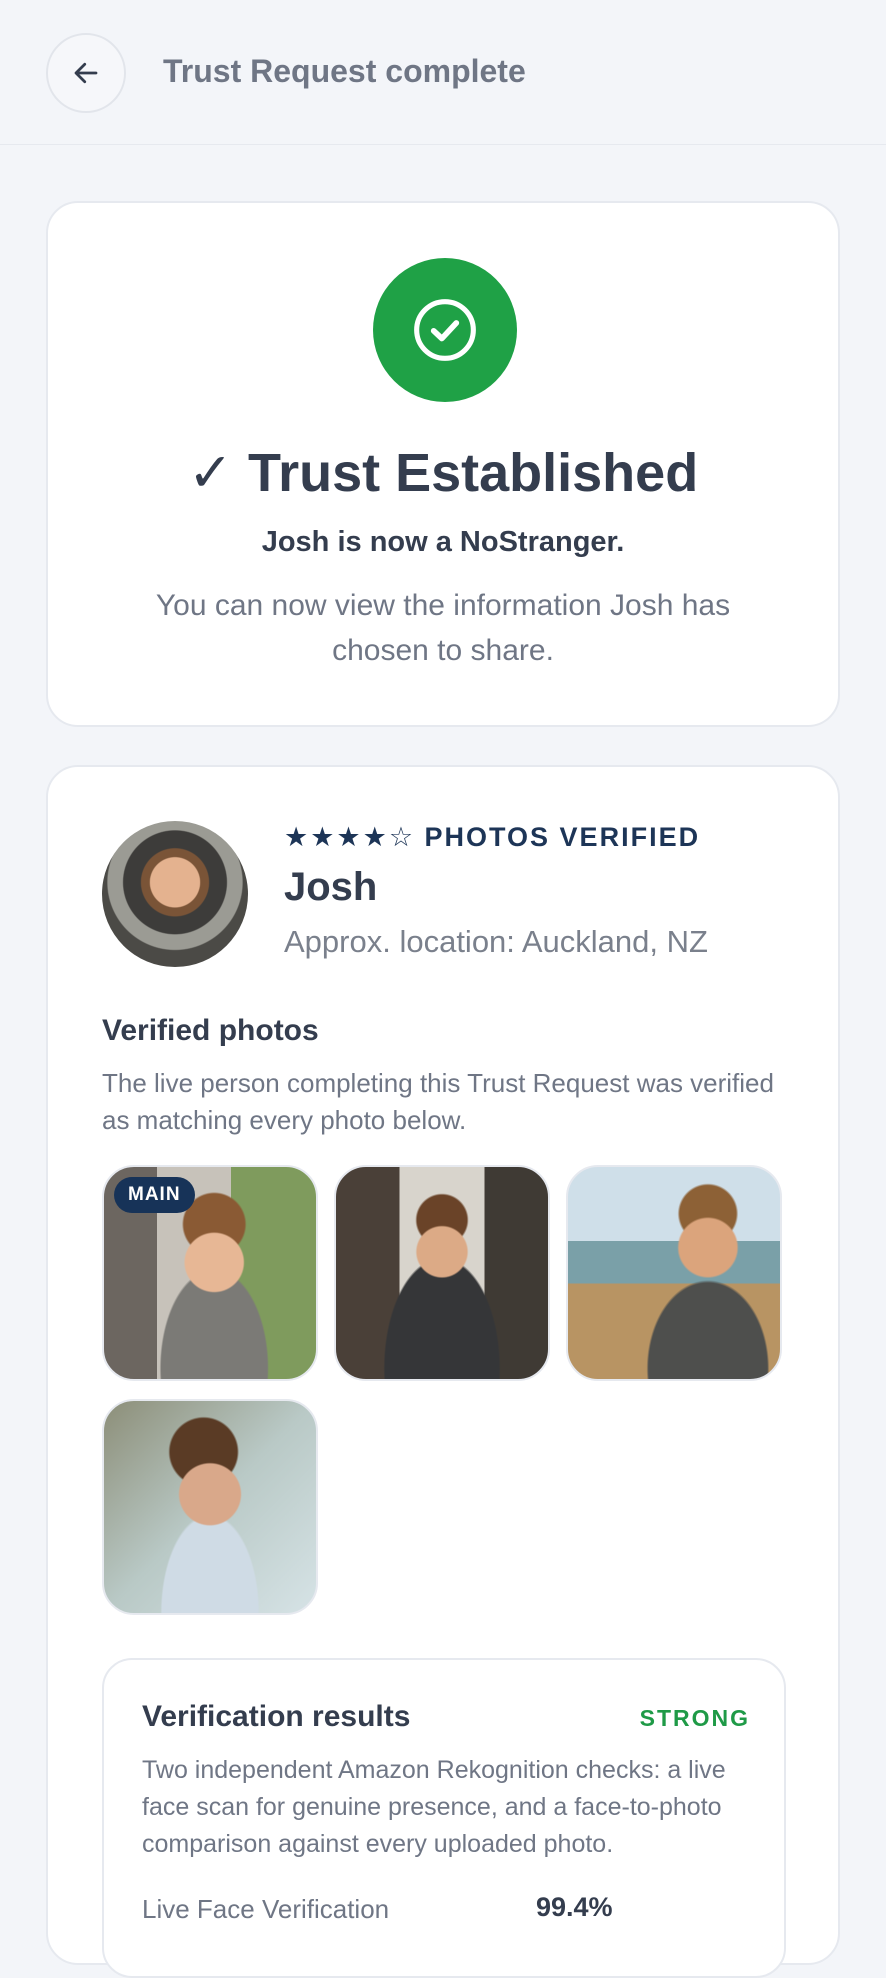  I want to click on profile-name: Josh, so click(331, 887).